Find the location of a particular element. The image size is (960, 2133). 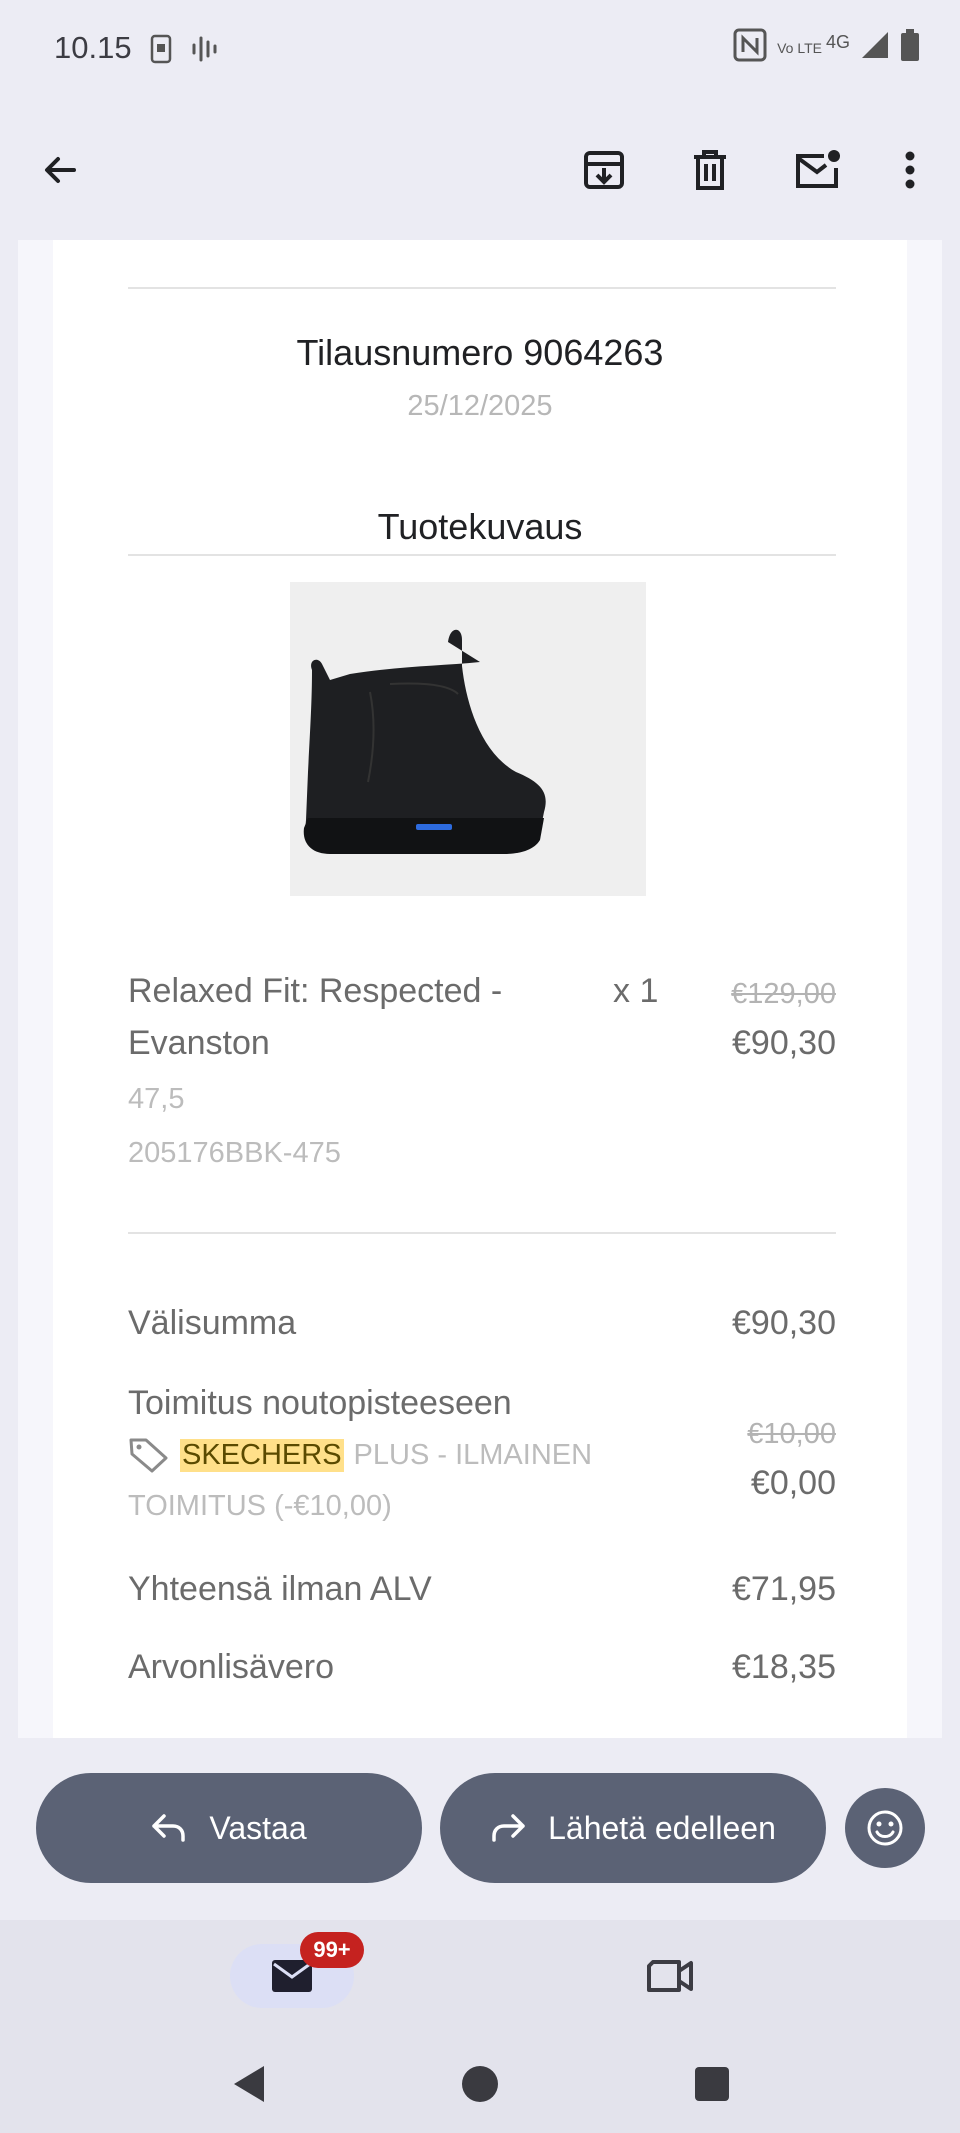

product-quantity: x 1 is located at coordinates (636, 991).